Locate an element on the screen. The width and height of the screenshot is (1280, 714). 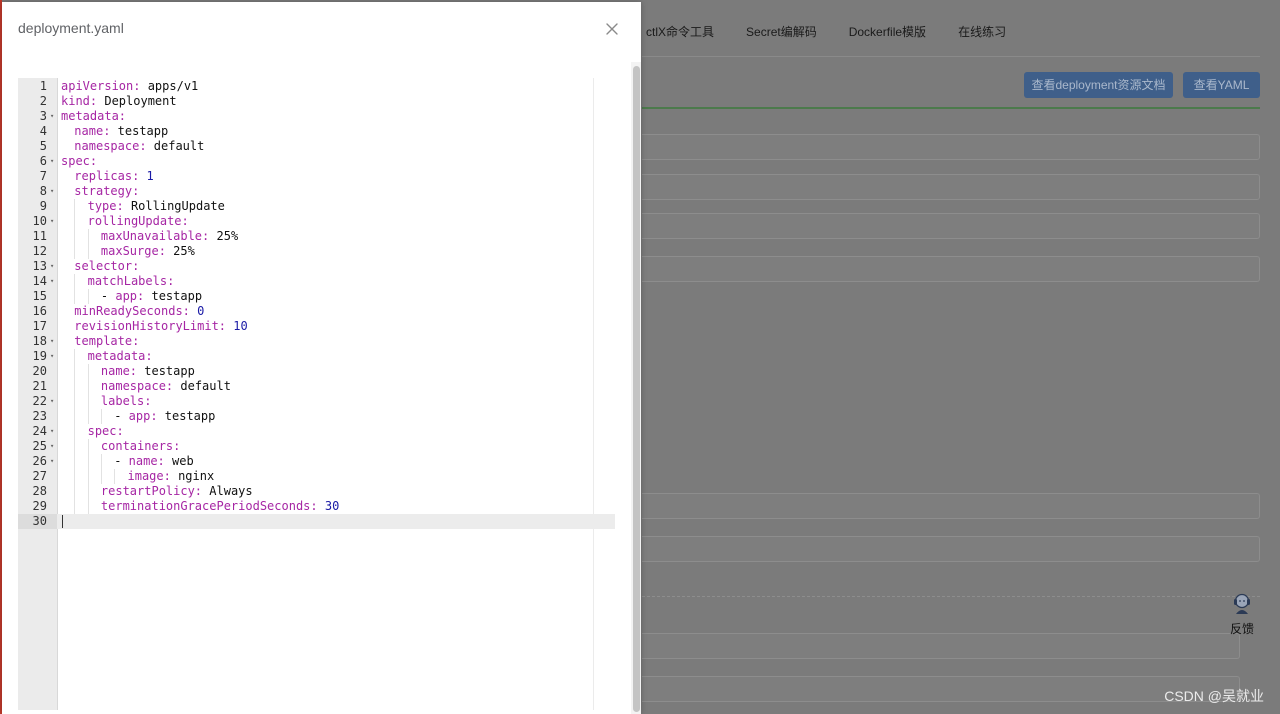
line-number: 28 is located at coordinates (39, 491).